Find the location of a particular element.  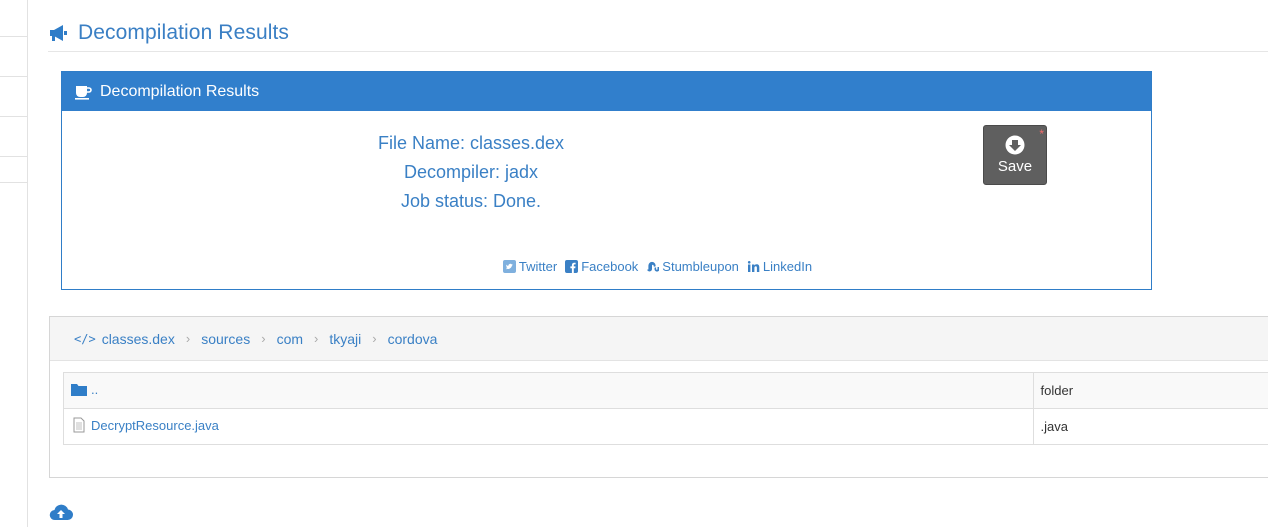

share-twitter-link: Twitter is located at coordinates (530, 266).